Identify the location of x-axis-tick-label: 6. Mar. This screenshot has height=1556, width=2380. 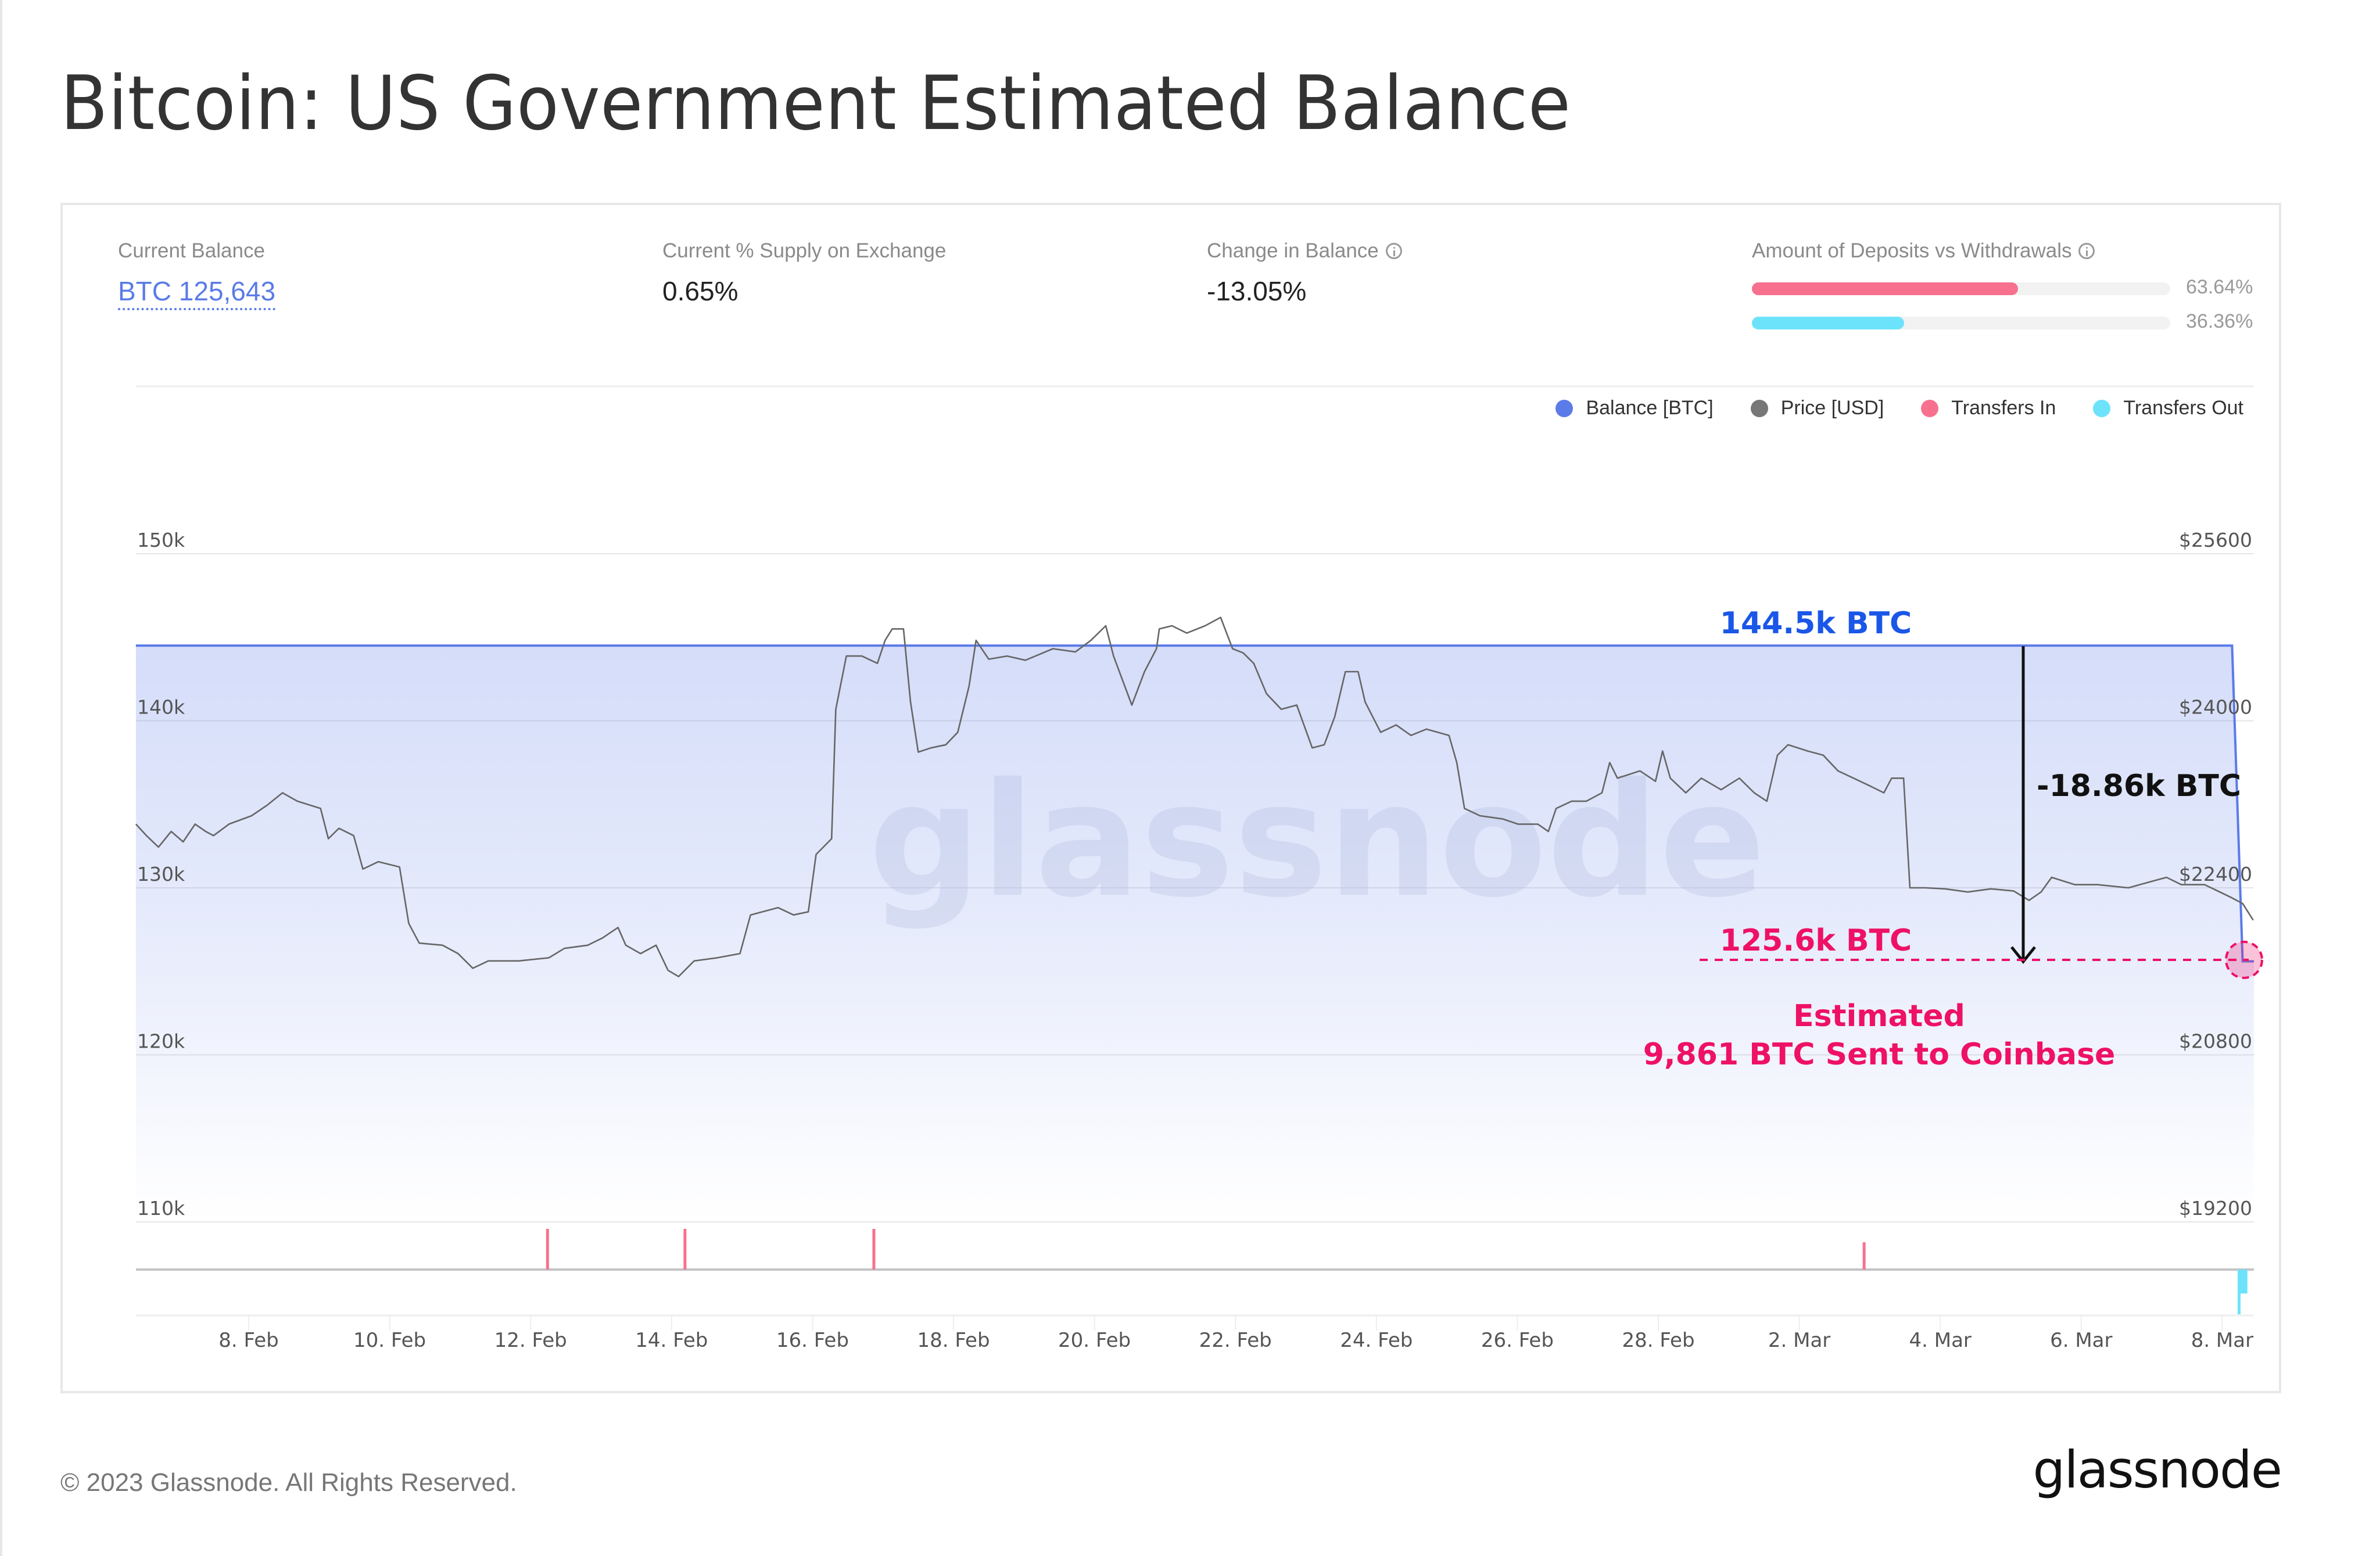
(2081, 1340).